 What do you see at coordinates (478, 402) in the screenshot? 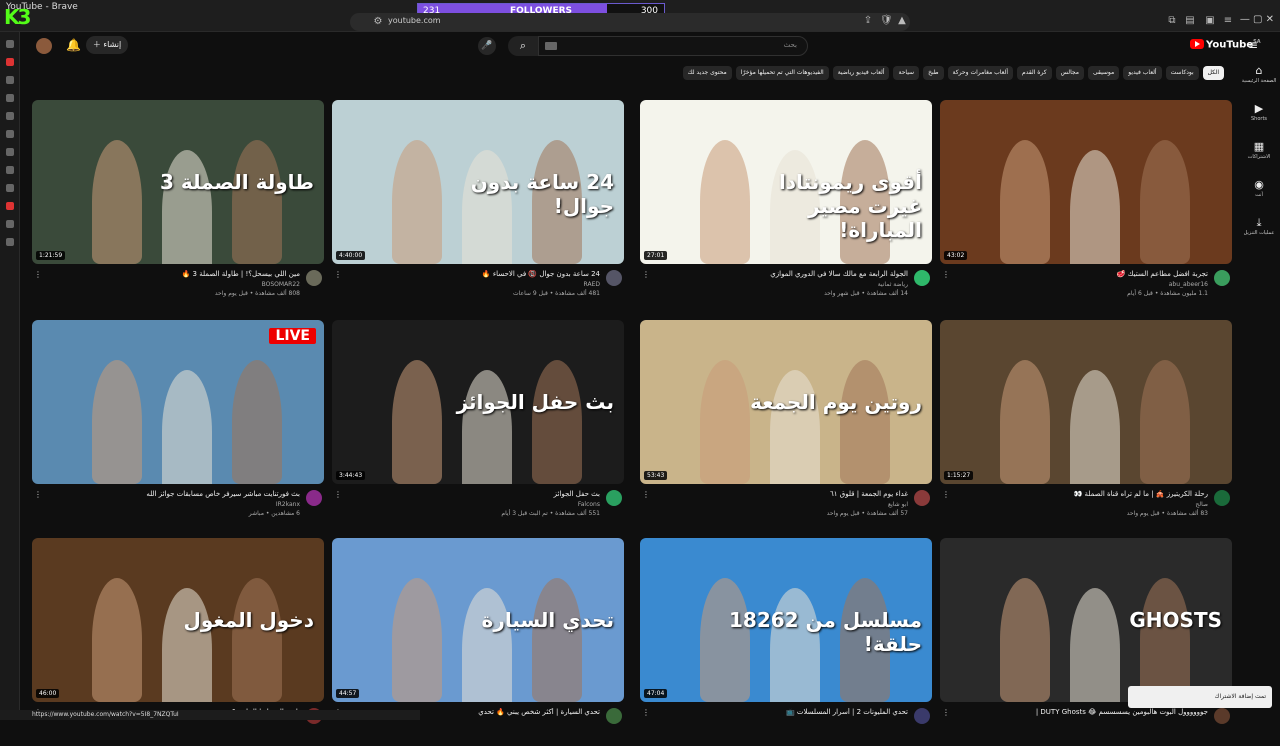
I see `video-thumbnail: بث حفل الجوائز 3:44:43` at bounding box center [478, 402].